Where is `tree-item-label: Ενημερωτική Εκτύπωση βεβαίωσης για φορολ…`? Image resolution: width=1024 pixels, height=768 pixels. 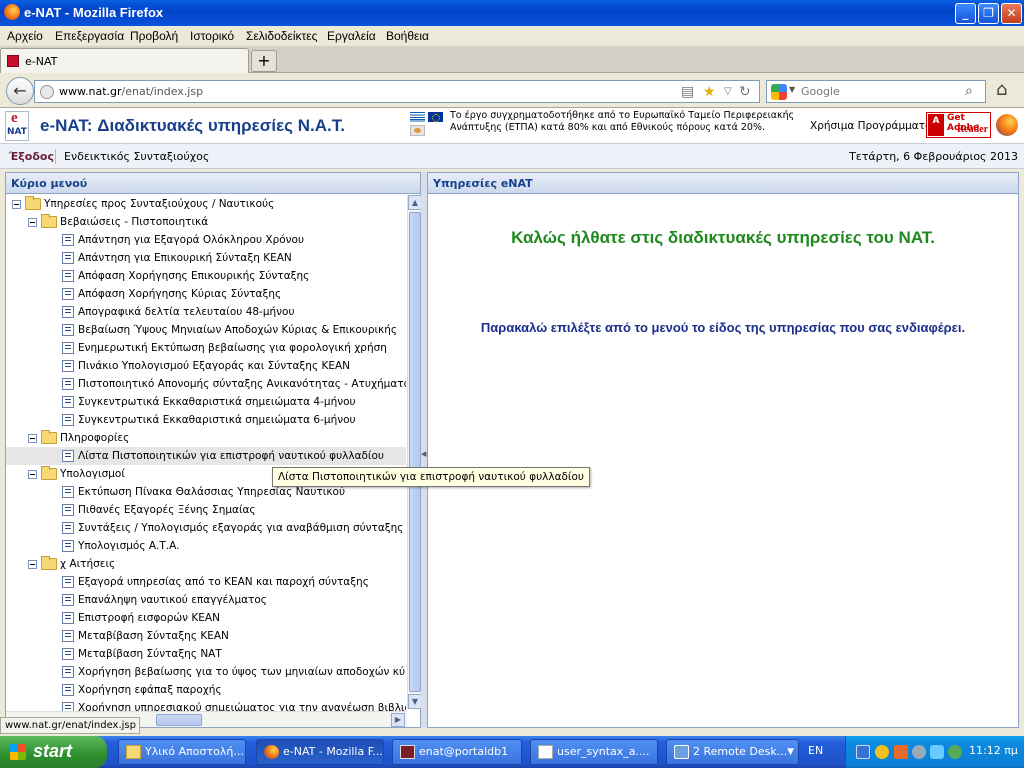 tree-item-label: Ενημερωτική Εκτύπωση βεβαίωσης για φορολ… is located at coordinates (232, 348).